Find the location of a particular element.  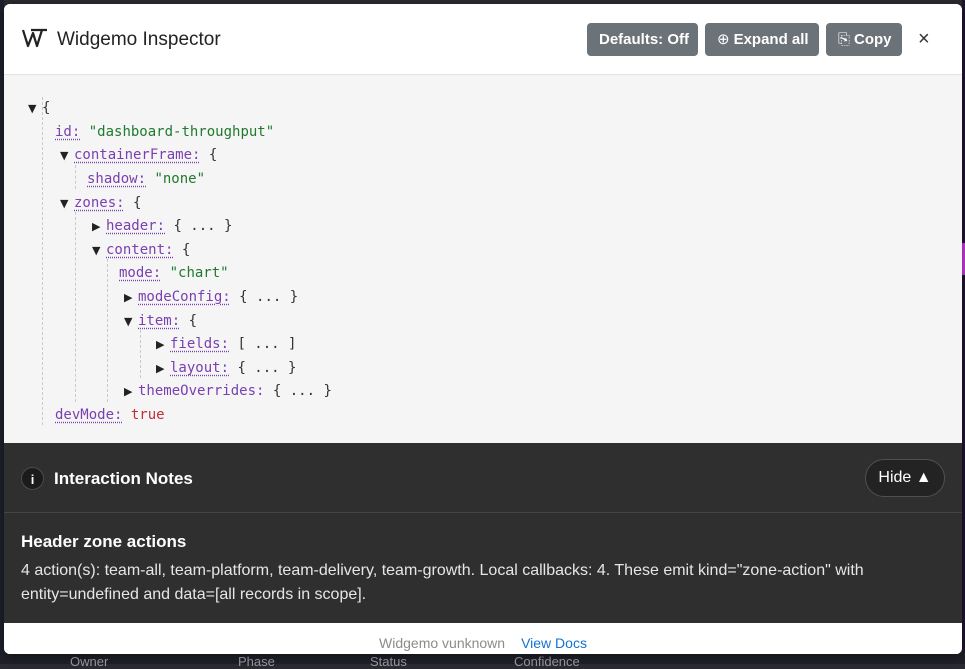

notes-header: i Interaction Notes Hide ▲ is located at coordinates (483, 478).